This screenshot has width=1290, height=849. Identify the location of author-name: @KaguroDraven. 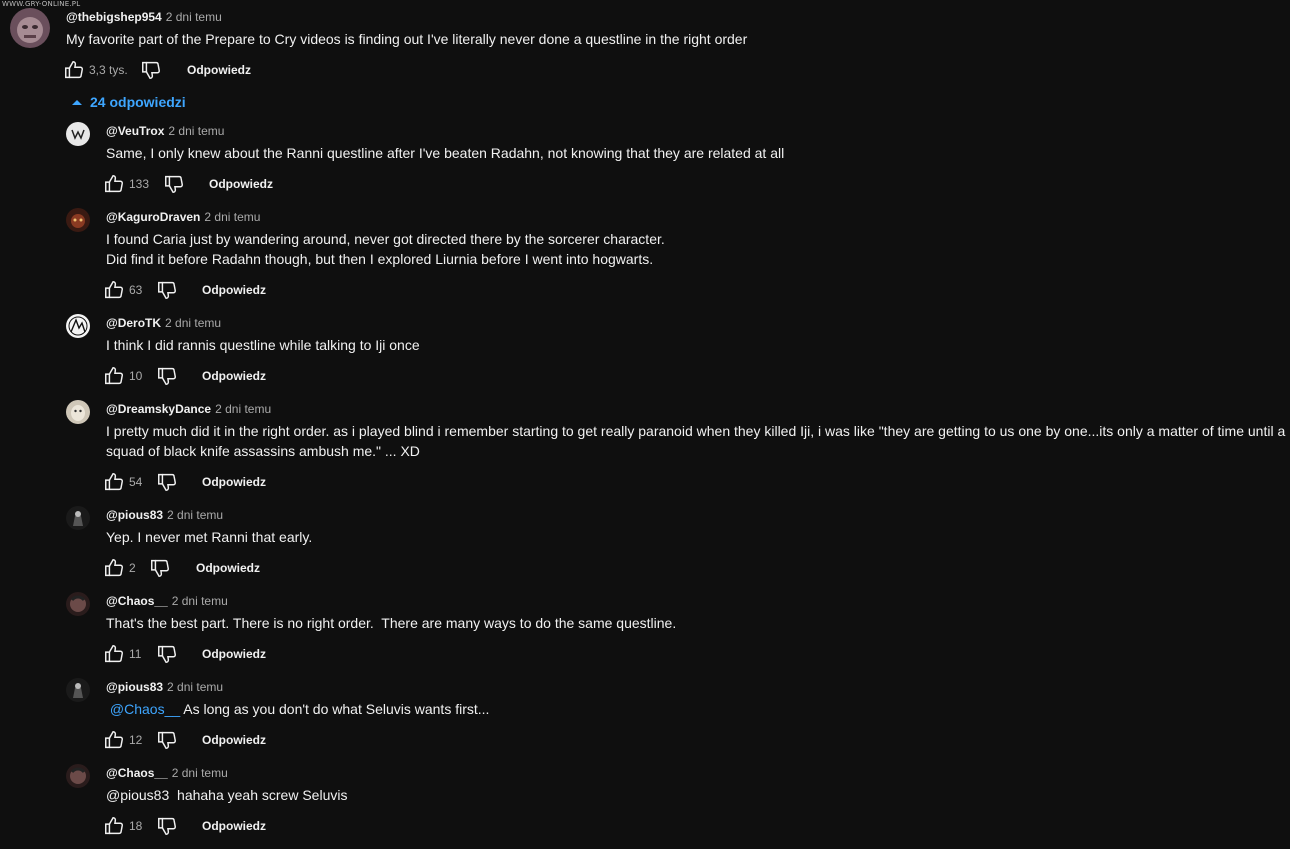
(153, 217).